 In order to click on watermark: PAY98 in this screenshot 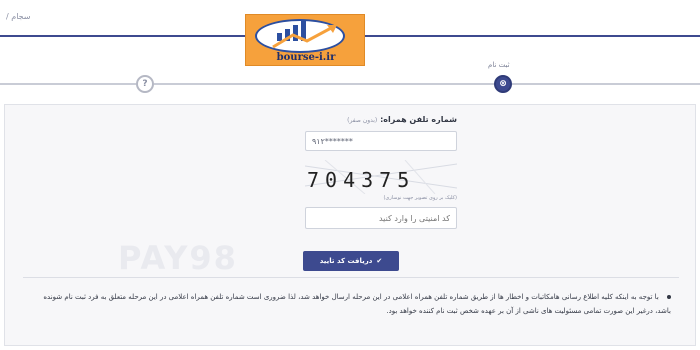, I will do `click(178, 258)`.